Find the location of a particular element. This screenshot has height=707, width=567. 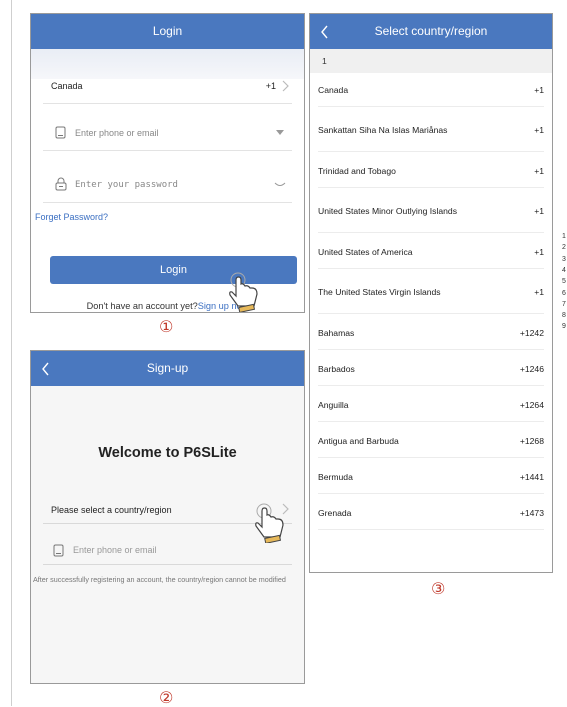

index-item: 6 is located at coordinates (564, 293).